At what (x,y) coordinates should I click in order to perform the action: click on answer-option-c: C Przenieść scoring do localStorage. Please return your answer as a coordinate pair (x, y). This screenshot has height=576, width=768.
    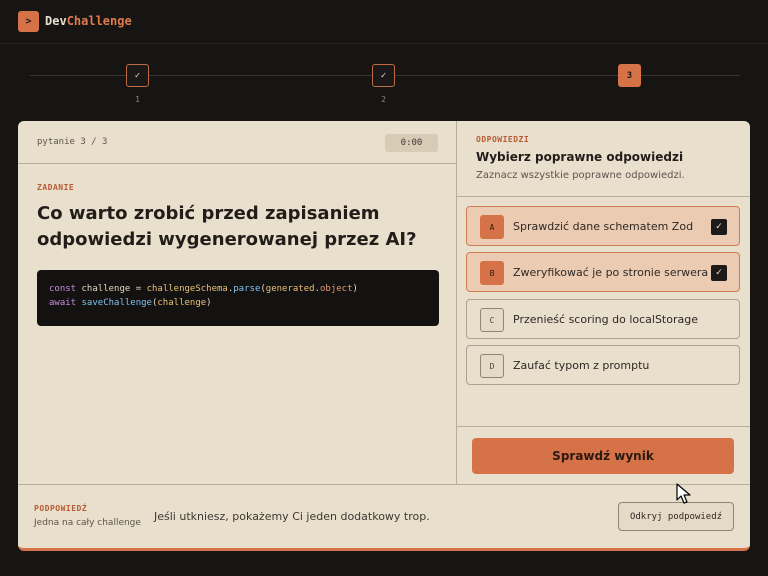
    Looking at the image, I should click on (603, 319).